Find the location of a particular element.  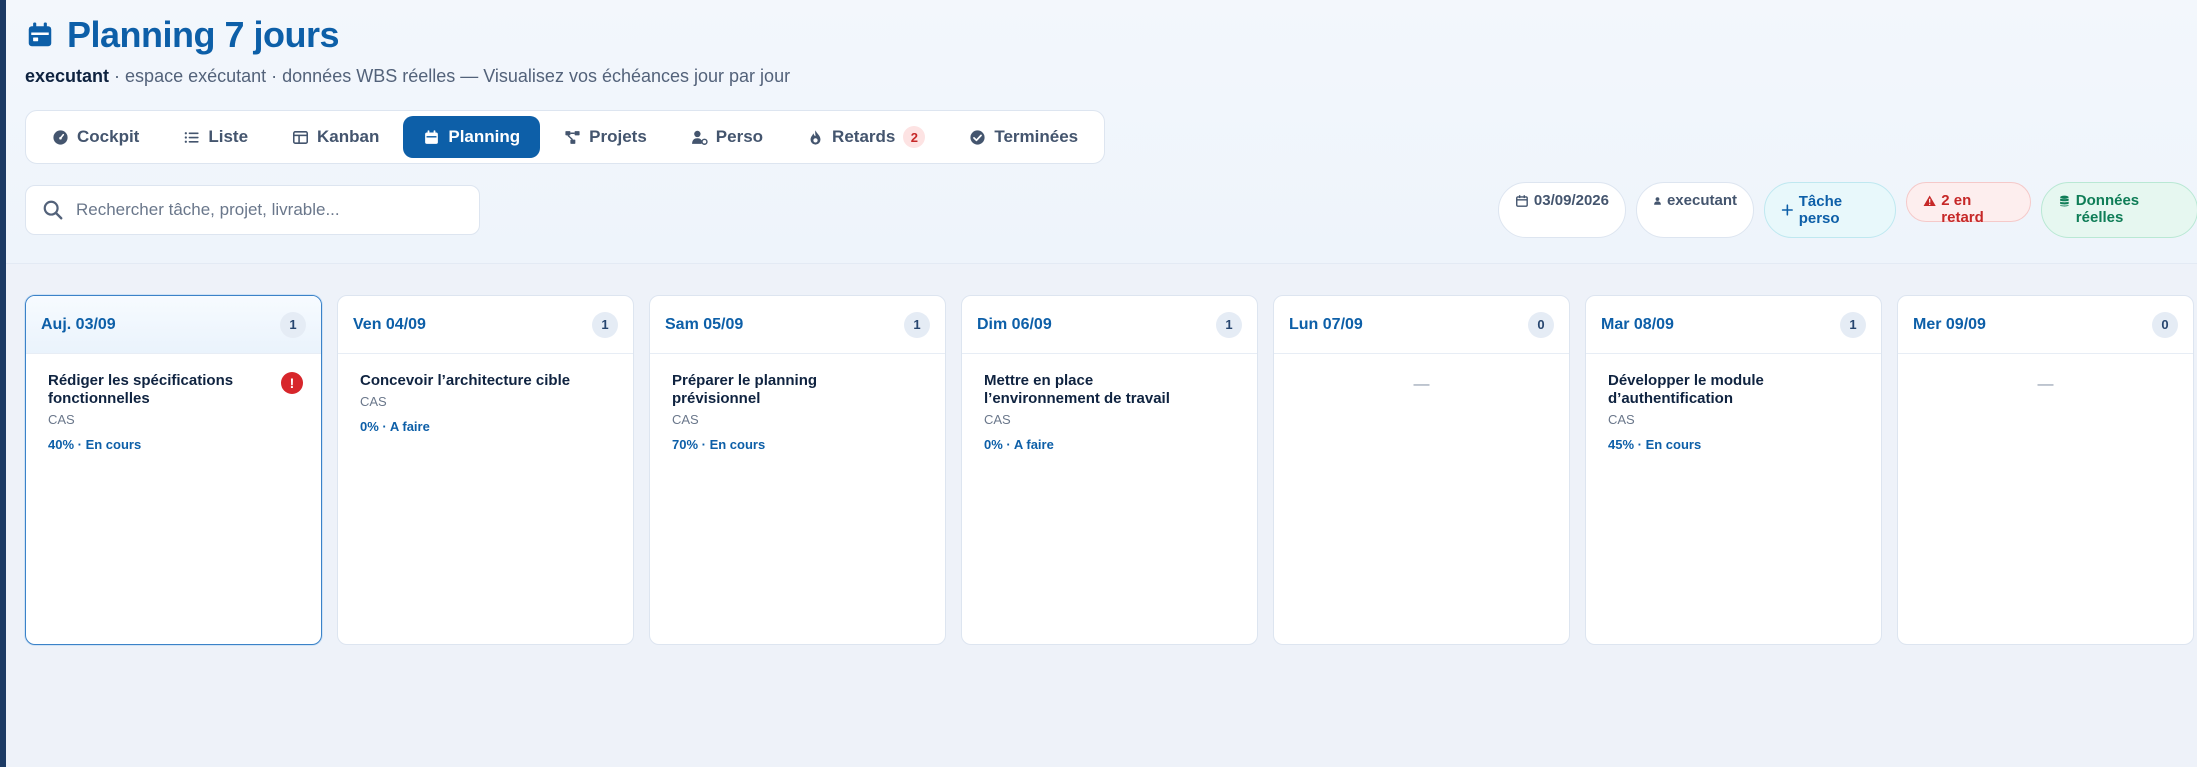

tab-planning: Planning is located at coordinates (472, 137).